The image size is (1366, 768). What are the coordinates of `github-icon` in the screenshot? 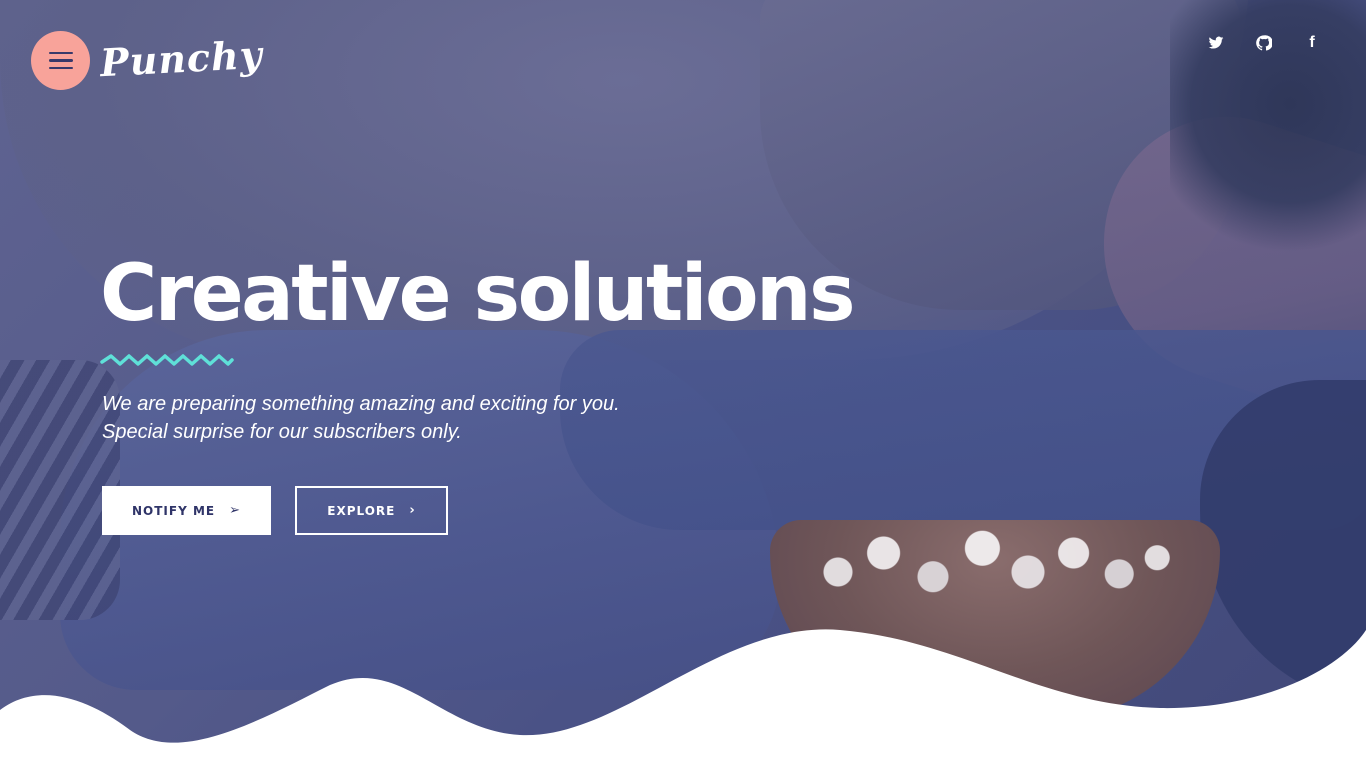 It's located at (1264, 43).